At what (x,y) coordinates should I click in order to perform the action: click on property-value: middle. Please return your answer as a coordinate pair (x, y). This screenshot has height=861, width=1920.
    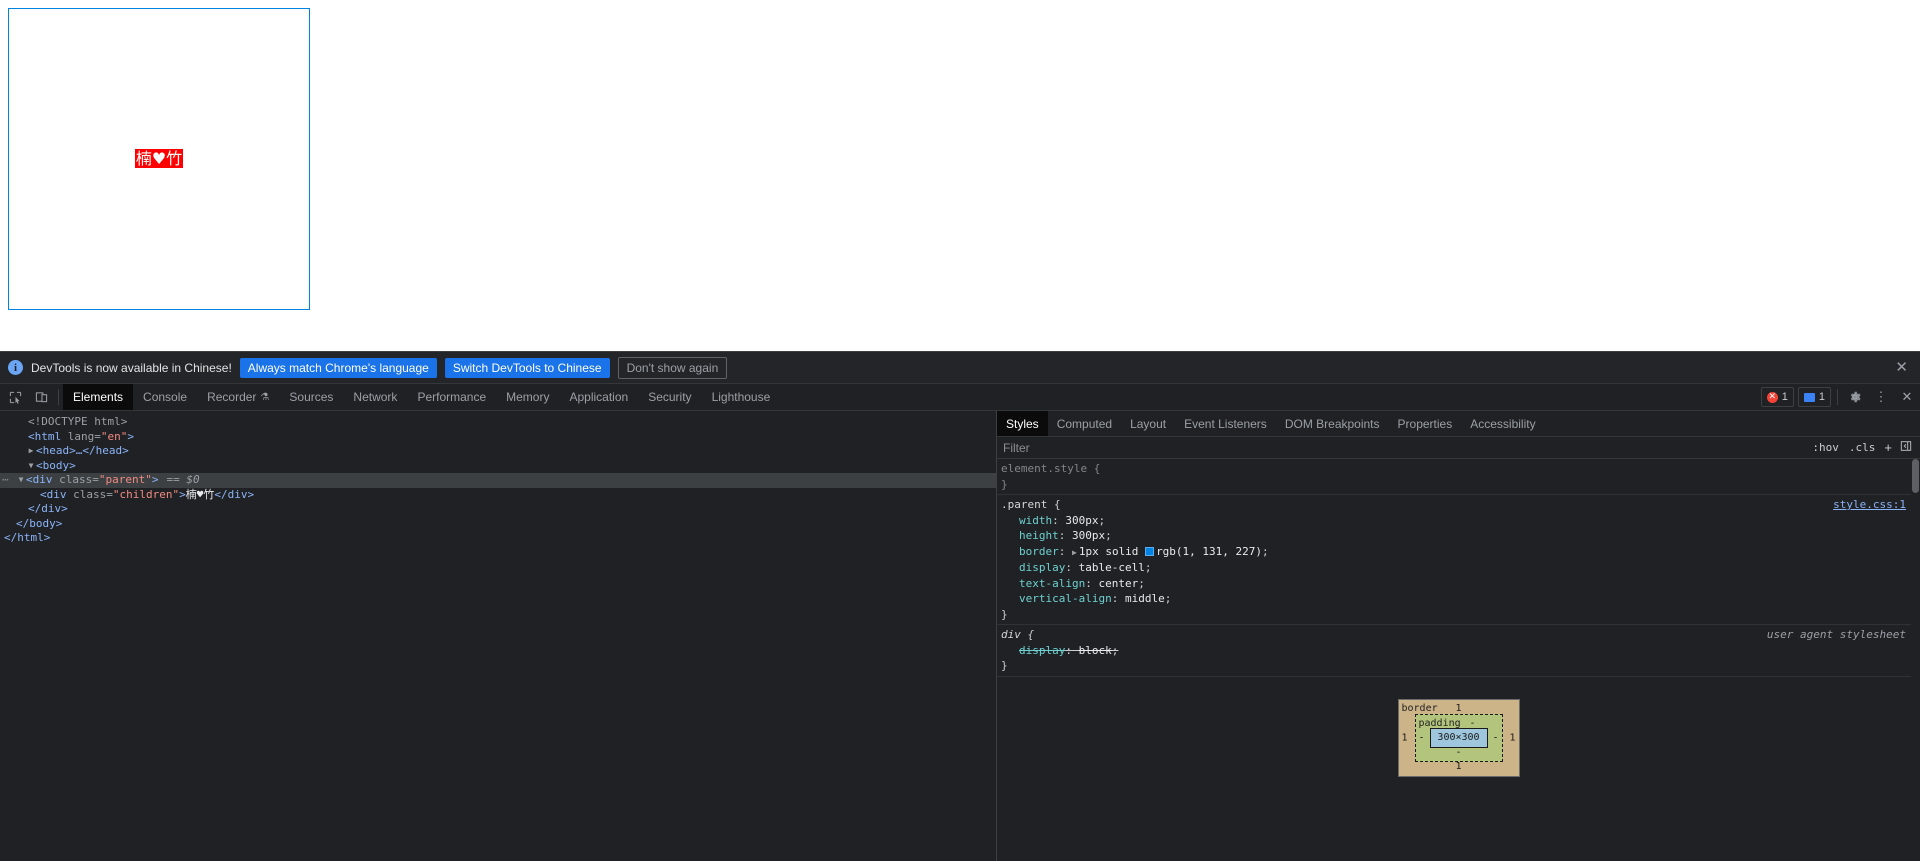
    Looking at the image, I should click on (1145, 598).